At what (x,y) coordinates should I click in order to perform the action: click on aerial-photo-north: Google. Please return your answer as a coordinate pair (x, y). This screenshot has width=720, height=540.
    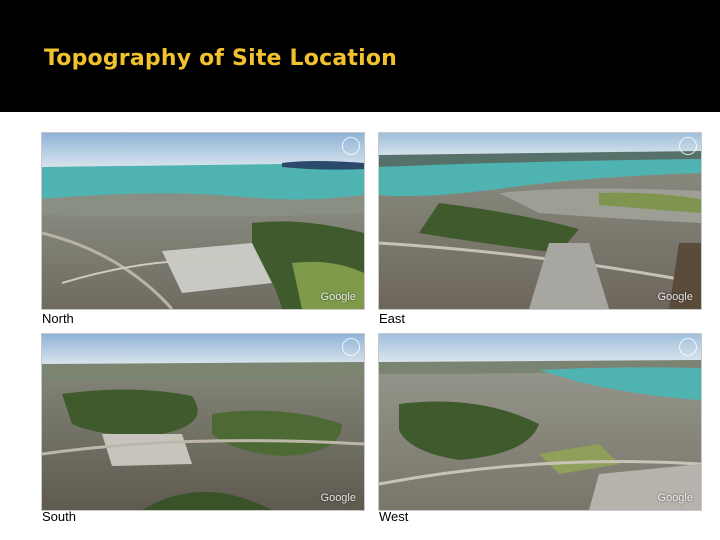
    Looking at the image, I should click on (203, 221).